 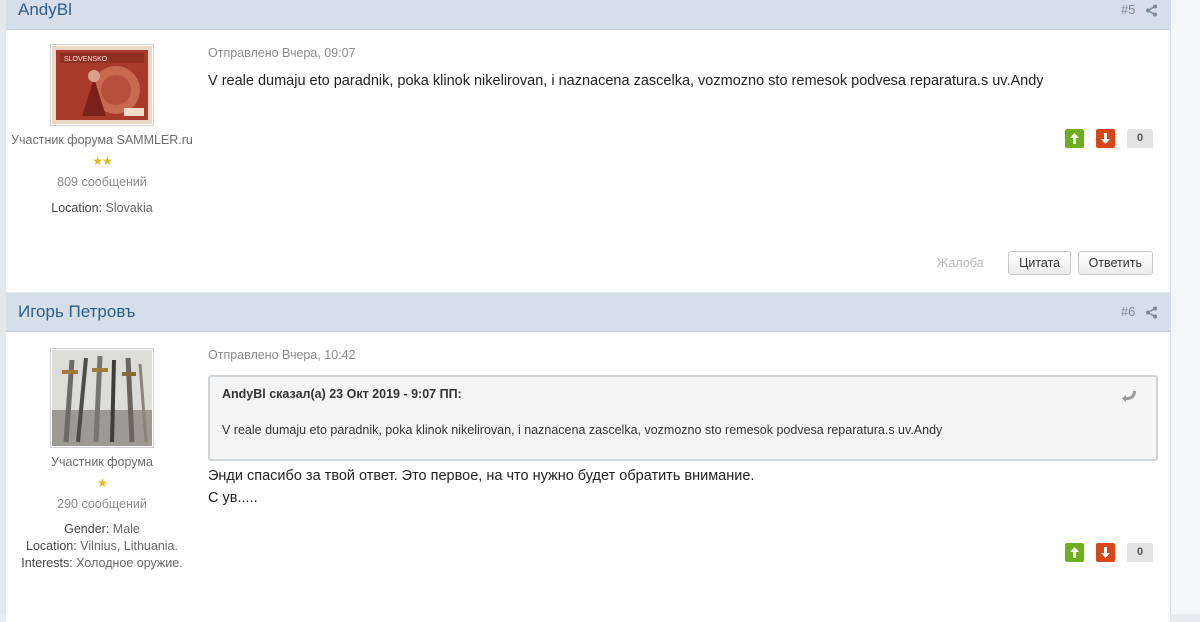 I want to click on profile-location: Location: Vilnius, Lithuania., so click(x=102, y=546).